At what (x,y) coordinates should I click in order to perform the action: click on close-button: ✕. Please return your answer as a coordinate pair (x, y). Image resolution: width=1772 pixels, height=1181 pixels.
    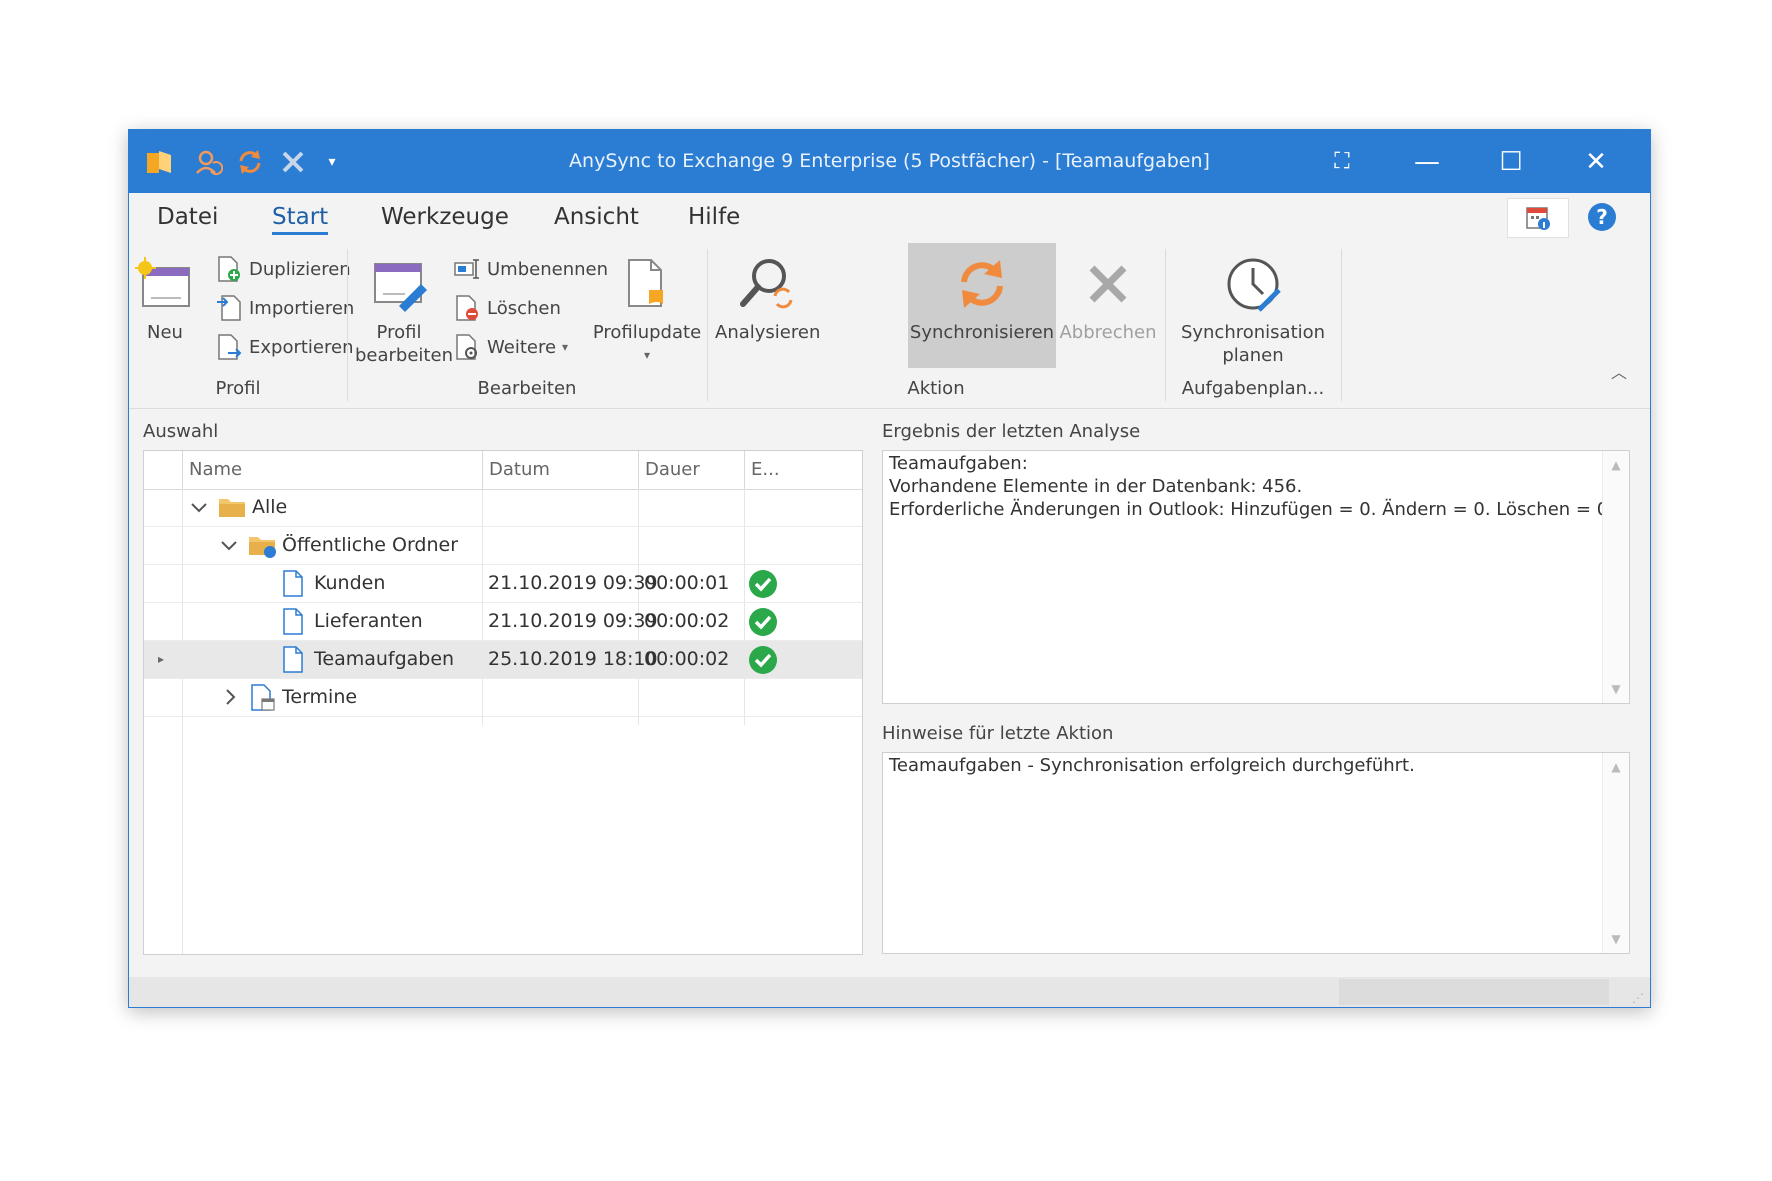
    Looking at the image, I should click on (1596, 161).